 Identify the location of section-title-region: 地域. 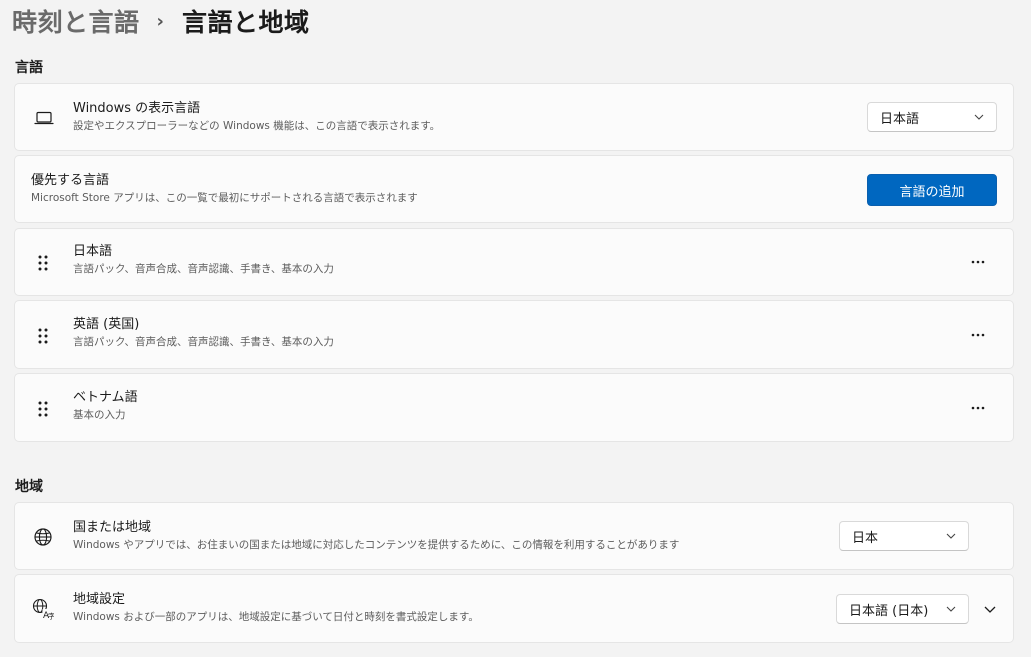
(29, 487).